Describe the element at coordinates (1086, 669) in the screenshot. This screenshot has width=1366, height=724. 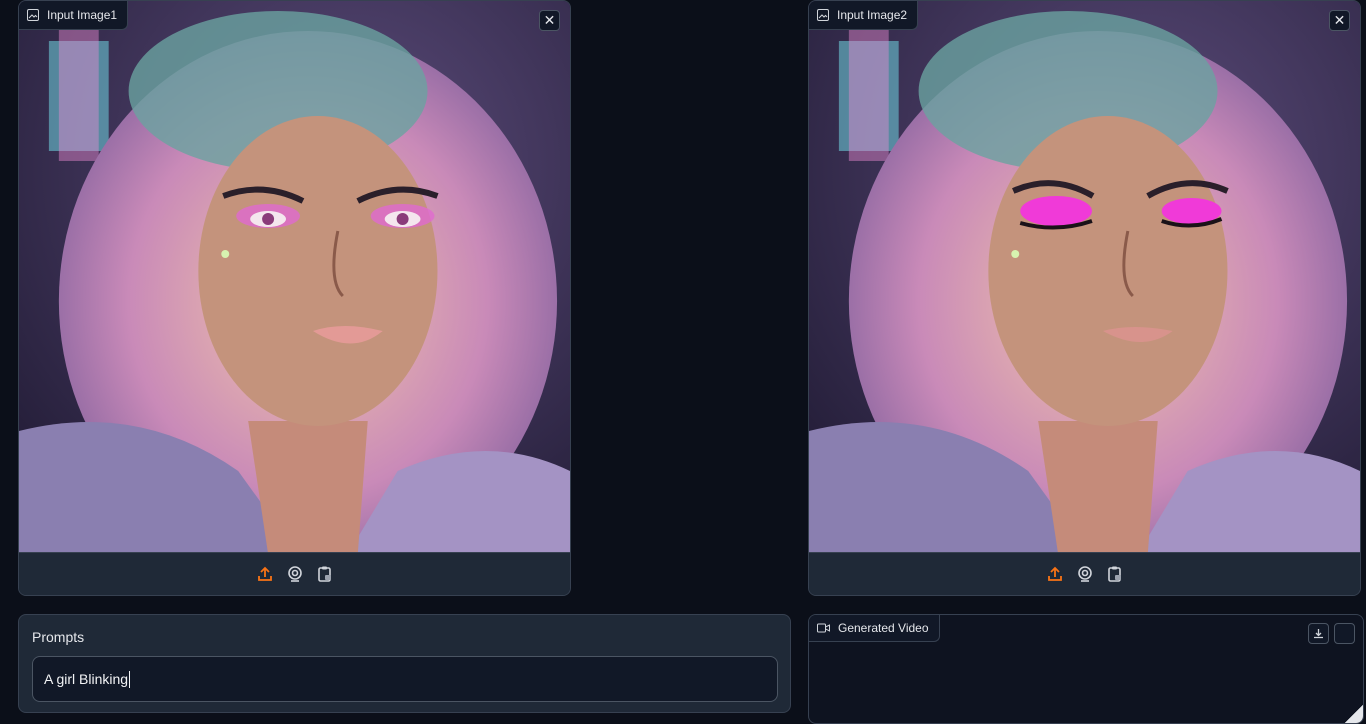
I see `generated-video-panel: Generated Video` at that location.